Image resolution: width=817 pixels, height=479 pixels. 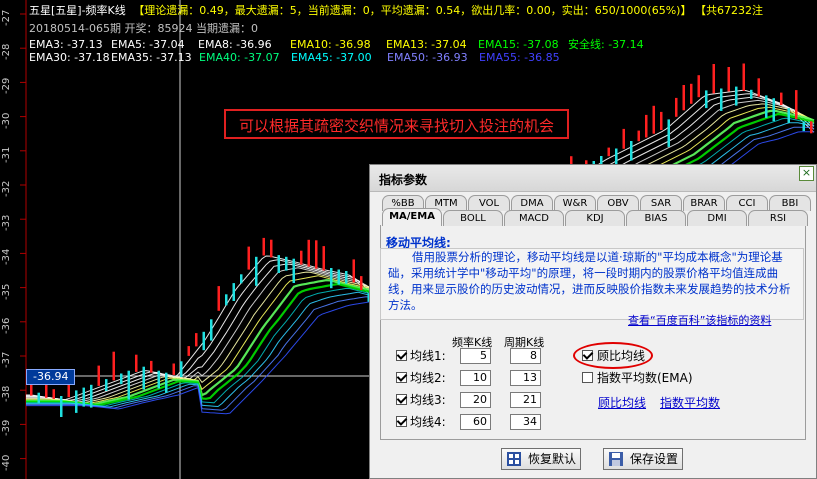 What do you see at coordinates (148, 44) in the screenshot?
I see `ema-value: EMA5: -37.04` at bounding box center [148, 44].